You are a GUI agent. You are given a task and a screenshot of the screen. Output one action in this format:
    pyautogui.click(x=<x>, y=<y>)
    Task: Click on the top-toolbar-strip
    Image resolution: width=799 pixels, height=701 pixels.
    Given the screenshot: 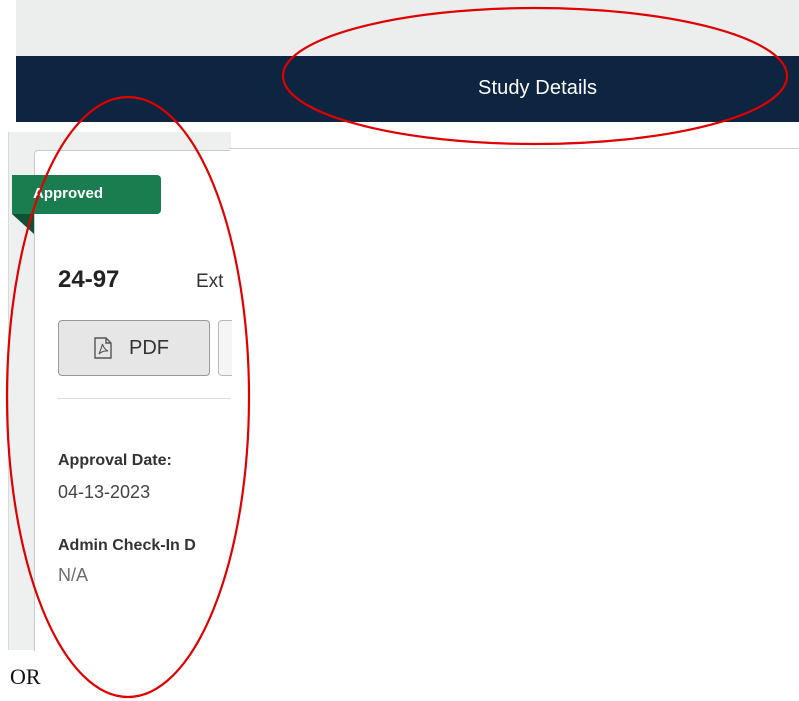 What is the action you would take?
    pyautogui.click(x=407, y=28)
    